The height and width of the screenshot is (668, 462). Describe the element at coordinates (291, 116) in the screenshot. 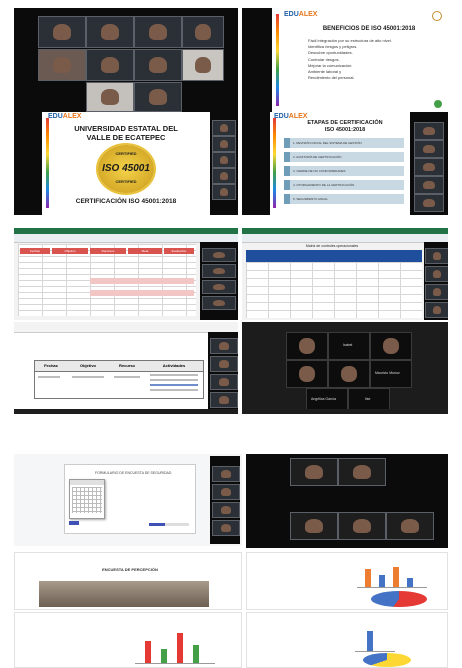

I see `edualex-logo: EDUALEX` at that location.